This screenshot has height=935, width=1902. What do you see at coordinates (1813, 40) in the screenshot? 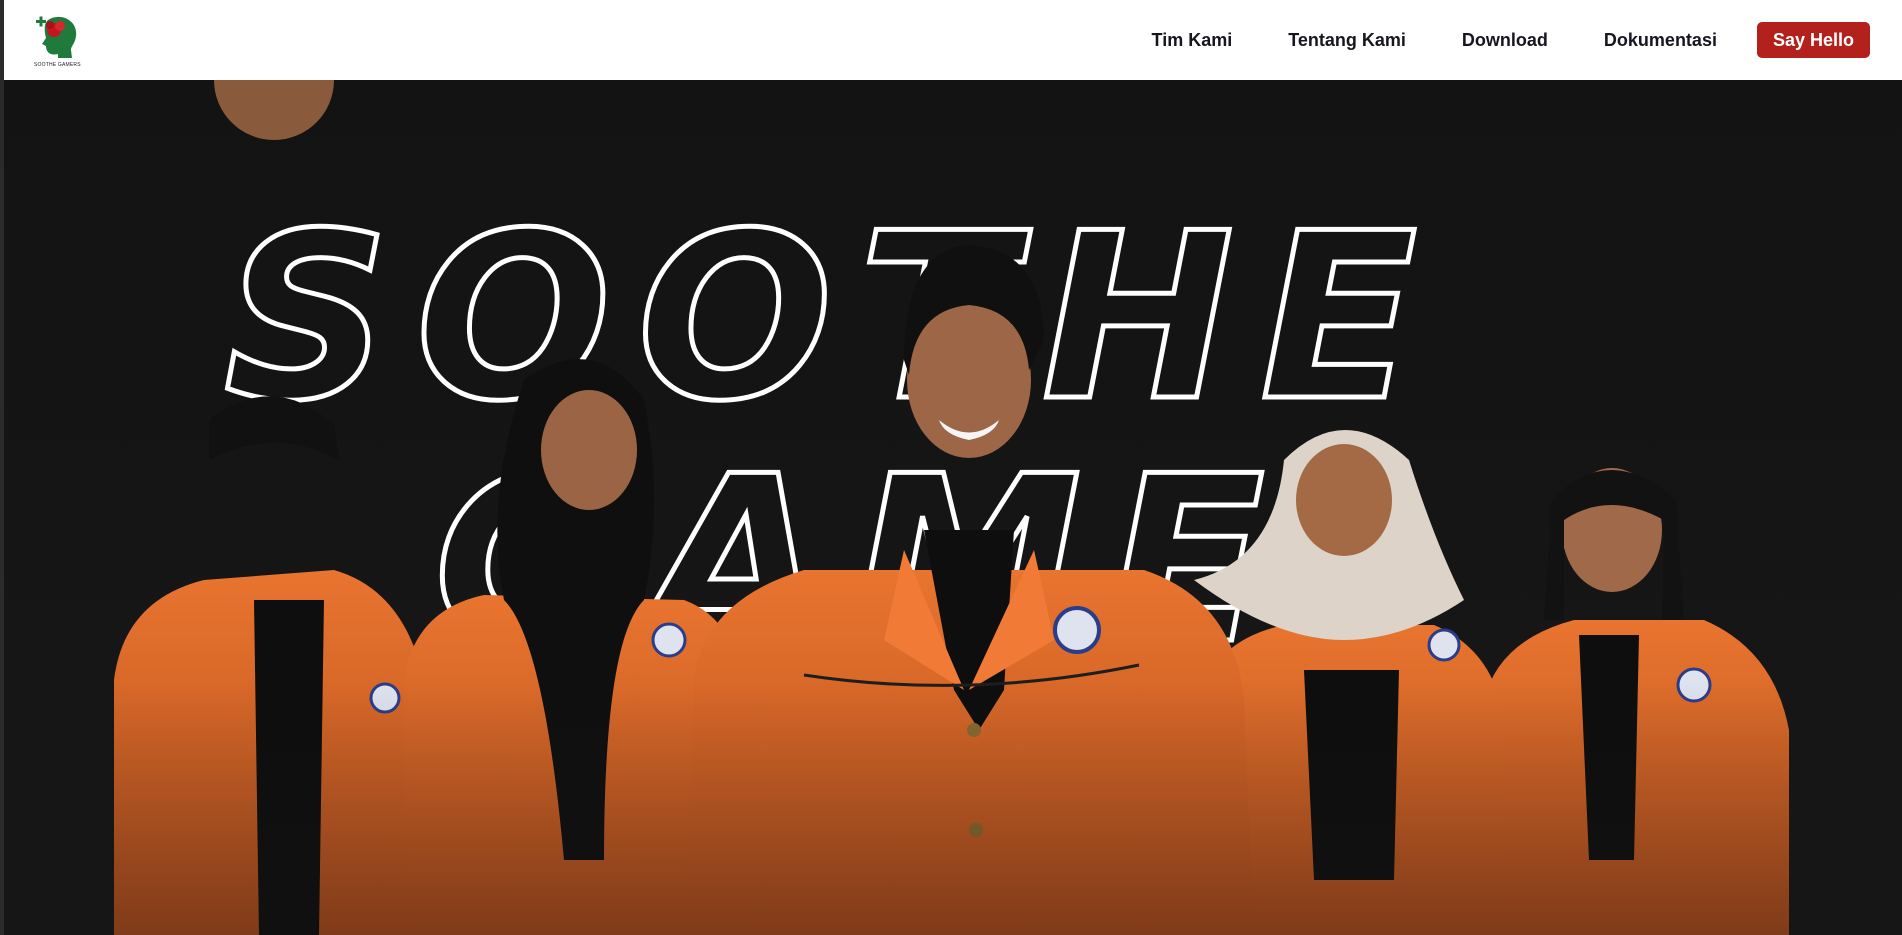
I see `say-hello-button: Say Hello` at bounding box center [1813, 40].